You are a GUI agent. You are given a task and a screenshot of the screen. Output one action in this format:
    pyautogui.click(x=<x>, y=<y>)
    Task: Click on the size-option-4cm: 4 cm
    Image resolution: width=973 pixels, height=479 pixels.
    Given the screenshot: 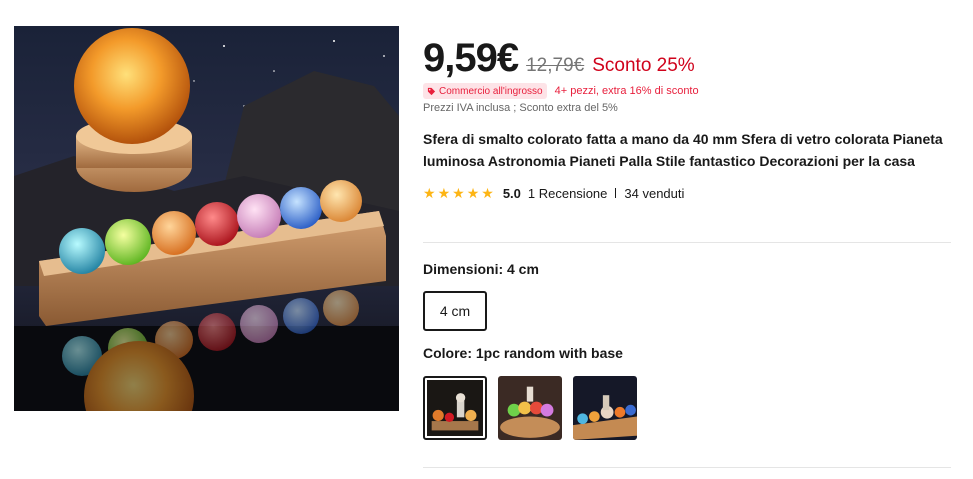 What is the action you would take?
    pyautogui.click(x=455, y=311)
    